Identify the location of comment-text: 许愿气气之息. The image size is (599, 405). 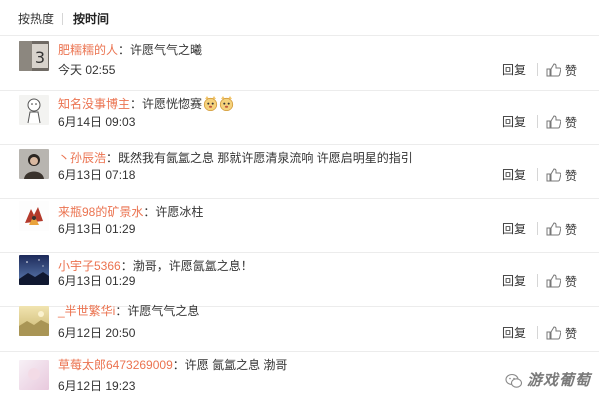
(163, 311).